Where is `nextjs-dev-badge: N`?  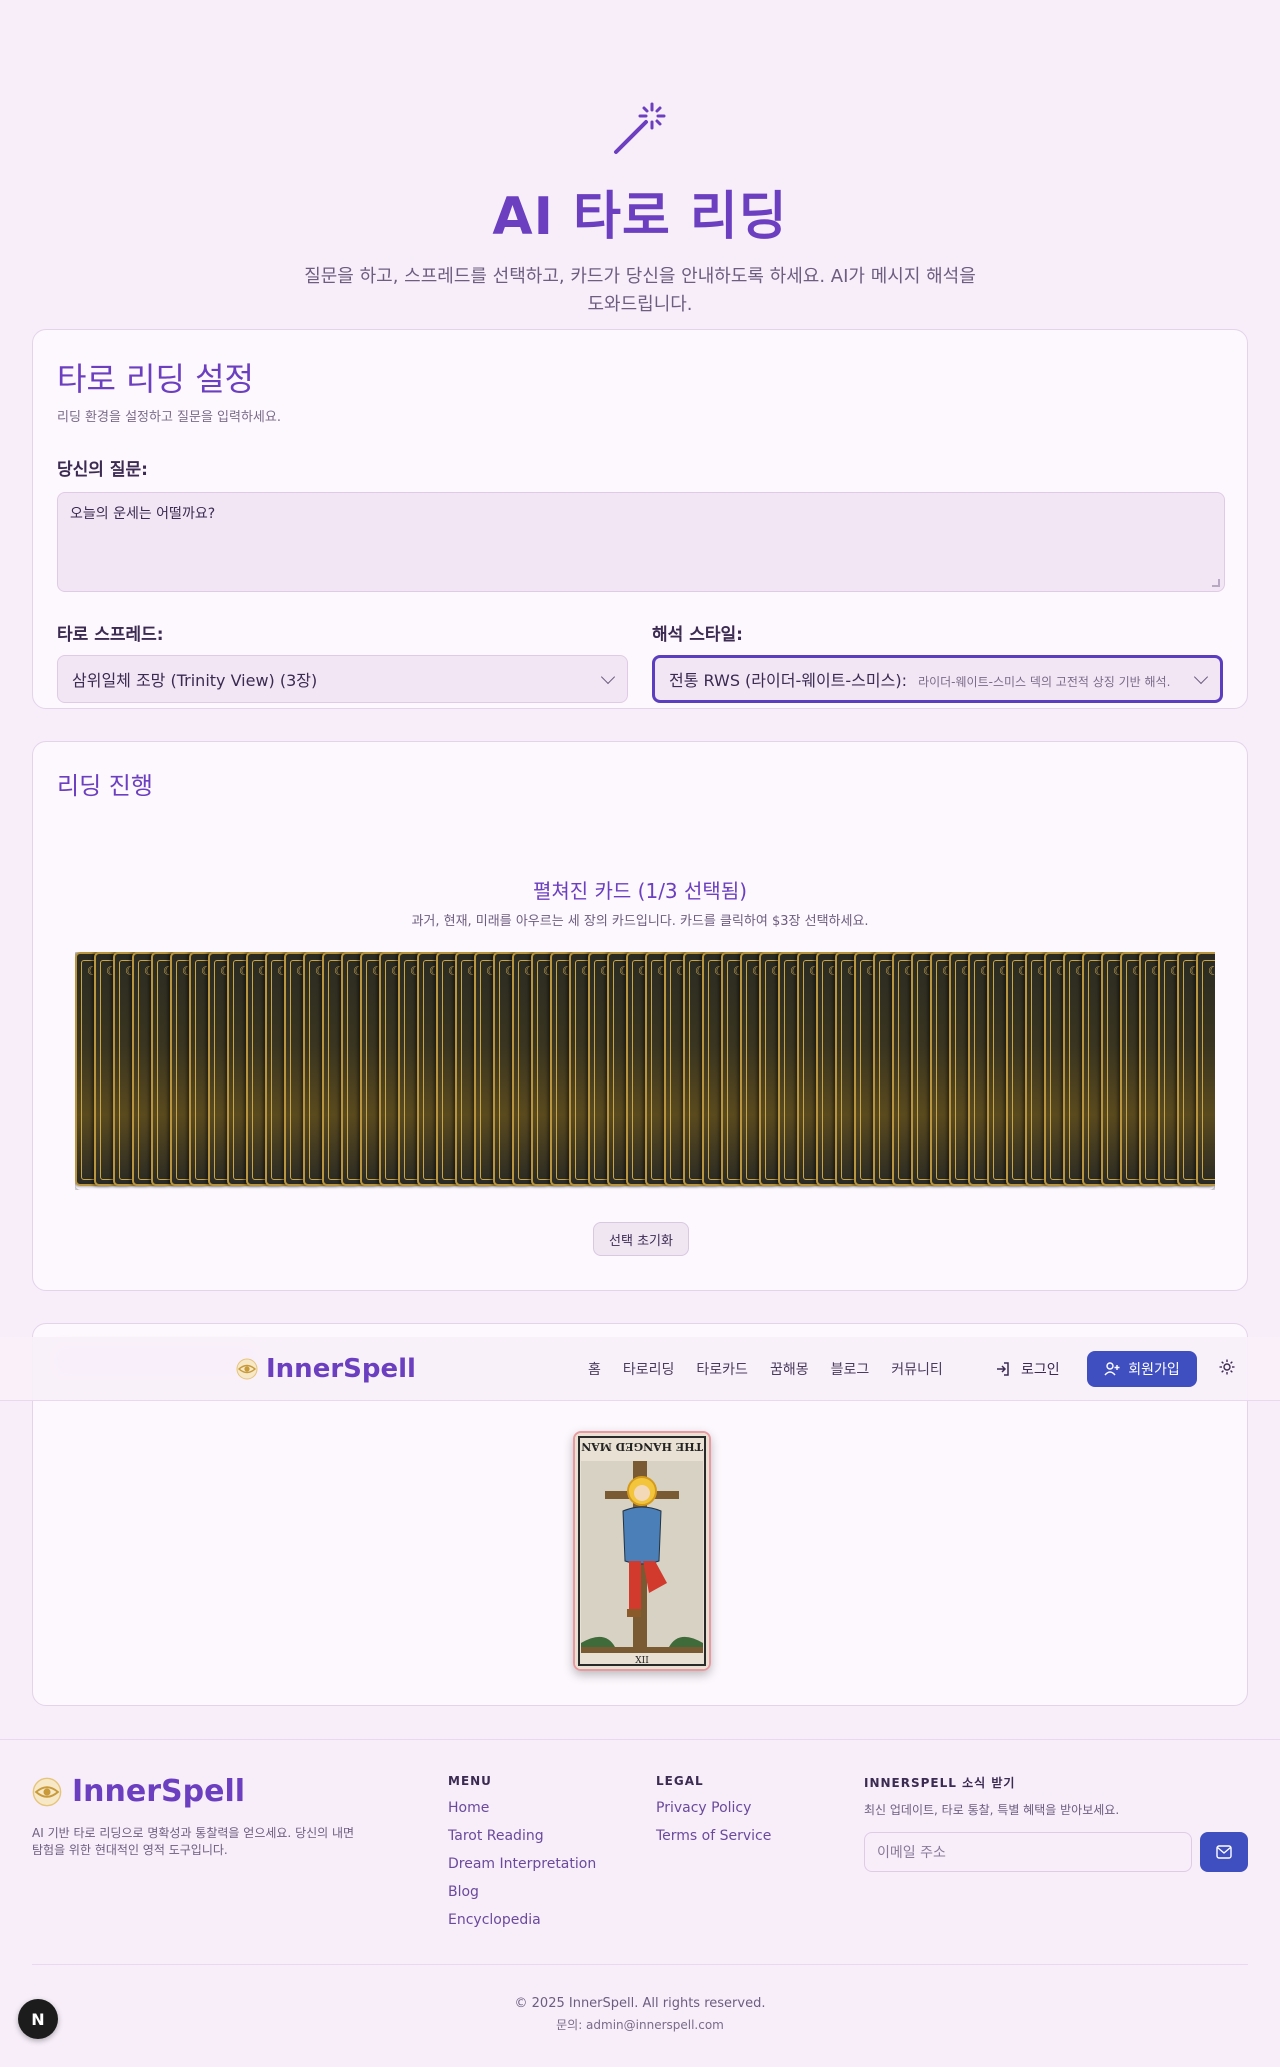 nextjs-dev-badge: N is located at coordinates (38, 2019).